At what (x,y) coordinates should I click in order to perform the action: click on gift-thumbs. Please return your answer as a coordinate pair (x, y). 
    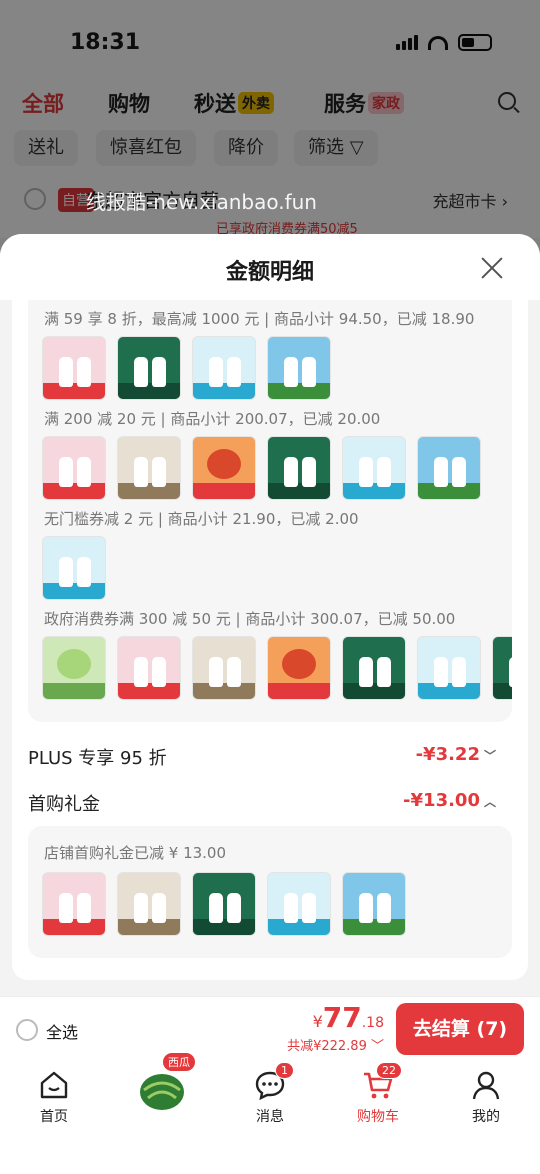
    Looking at the image, I should click on (224, 904).